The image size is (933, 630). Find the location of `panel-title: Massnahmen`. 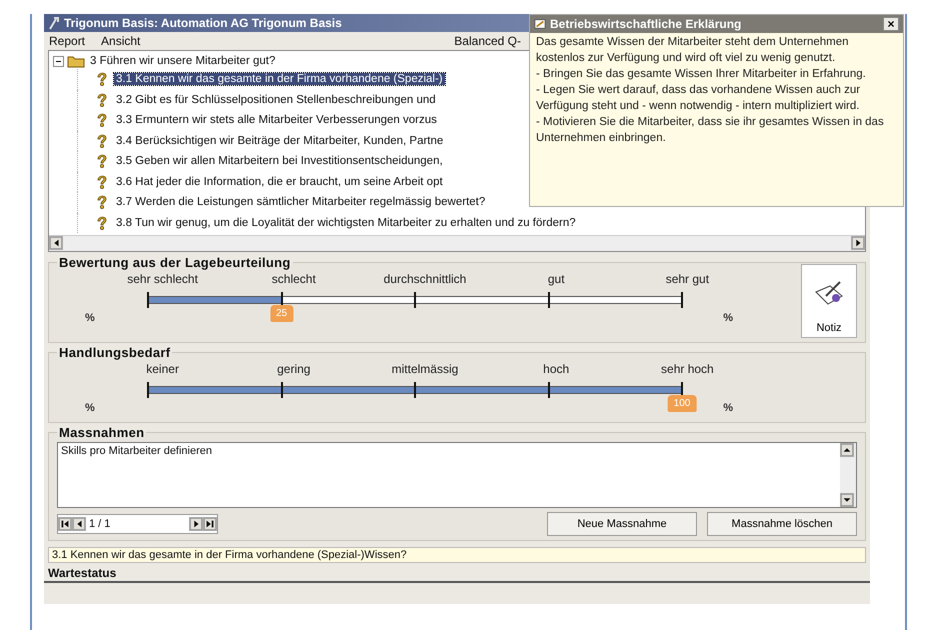

panel-title: Massnahmen is located at coordinates (102, 432).